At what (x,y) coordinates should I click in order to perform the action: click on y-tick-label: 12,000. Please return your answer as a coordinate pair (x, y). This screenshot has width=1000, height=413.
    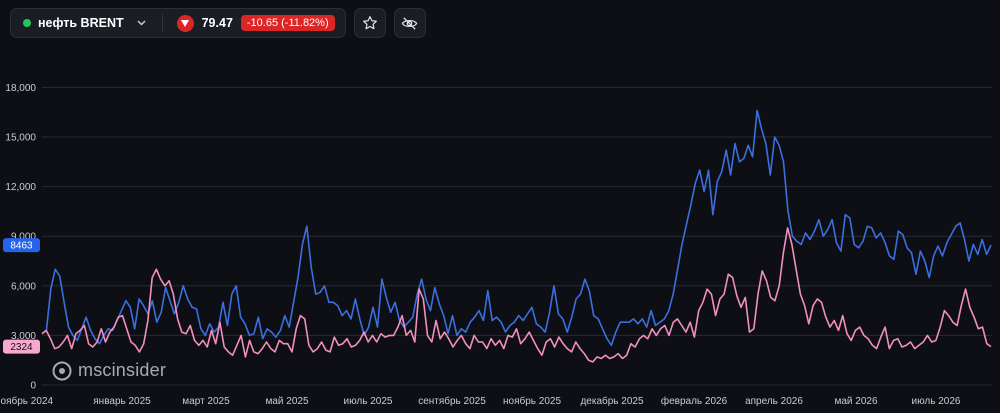
    Looking at the image, I should click on (20, 187).